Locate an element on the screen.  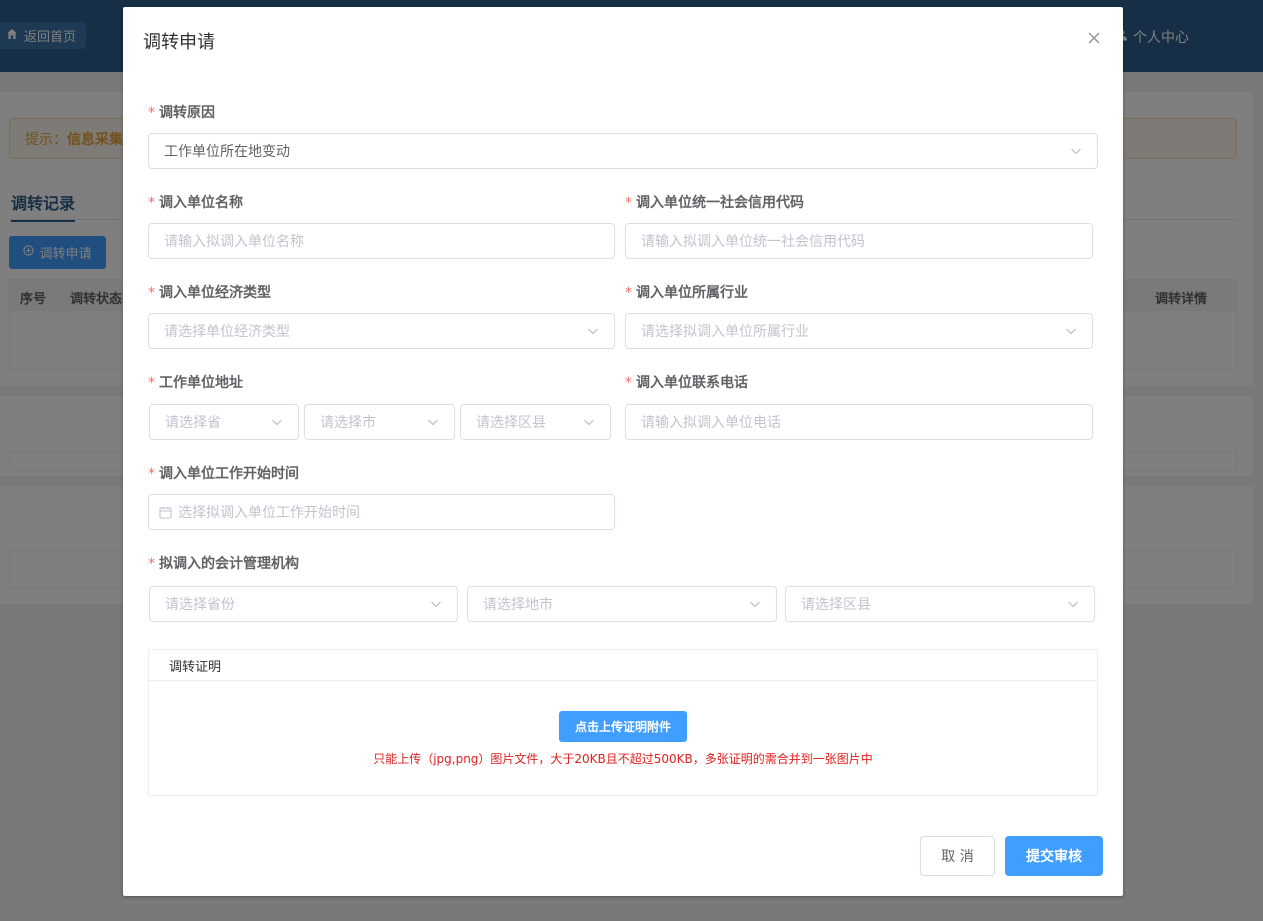
accounting-province-select: 请选择省份 is located at coordinates (303, 604).